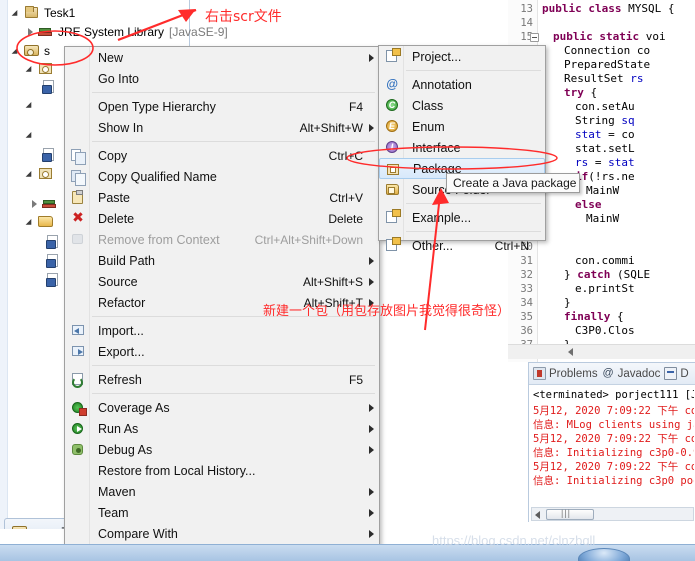  Describe the element at coordinates (222, 106) in the screenshot. I see `menu-item-open-type-hierarchy: Open Type Hierarchy F4` at that location.